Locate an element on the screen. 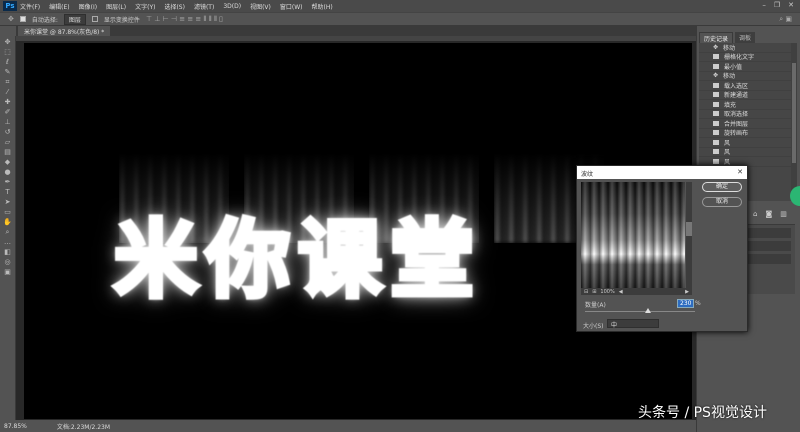 This screenshot has width=800, height=432. new-document-icon: ⌂ is located at coordinates (755, 214).